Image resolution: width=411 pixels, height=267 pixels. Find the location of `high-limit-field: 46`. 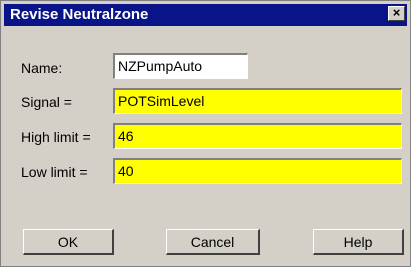

high-limit-field: 46 is located at coordinates (257, 136).